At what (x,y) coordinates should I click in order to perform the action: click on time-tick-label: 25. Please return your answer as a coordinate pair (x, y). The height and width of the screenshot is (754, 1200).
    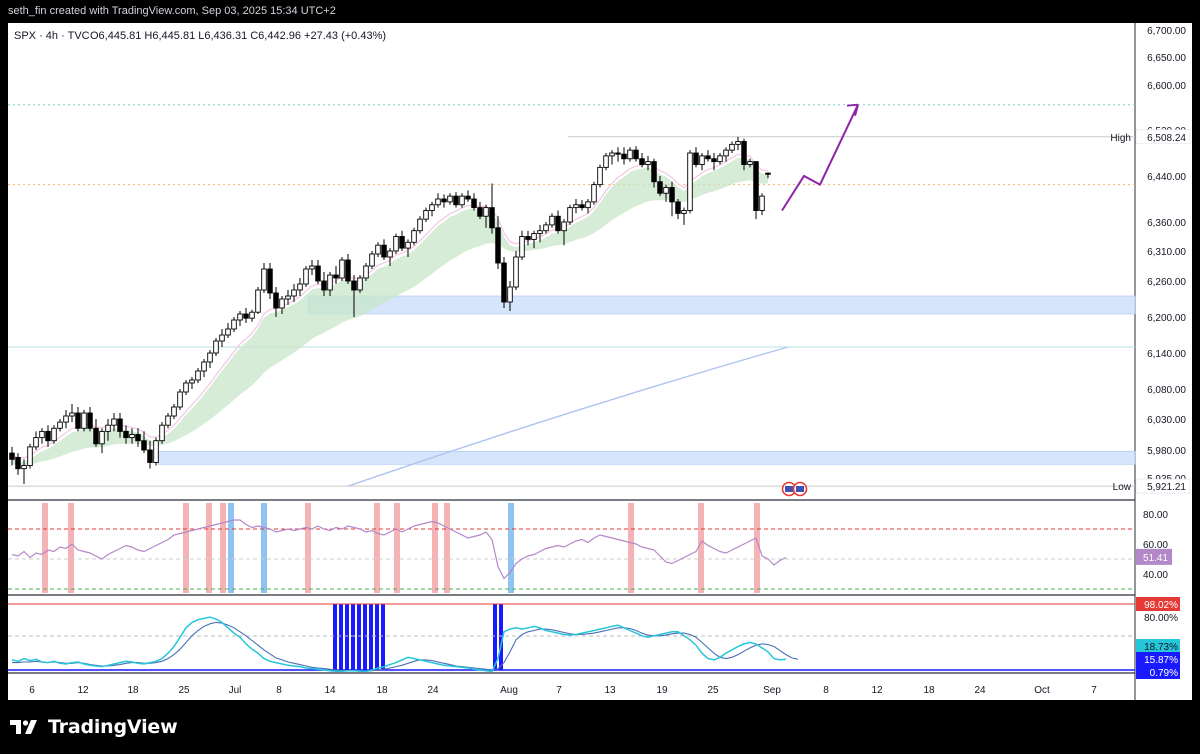
    Looking at the image, I should click on (713, 690).